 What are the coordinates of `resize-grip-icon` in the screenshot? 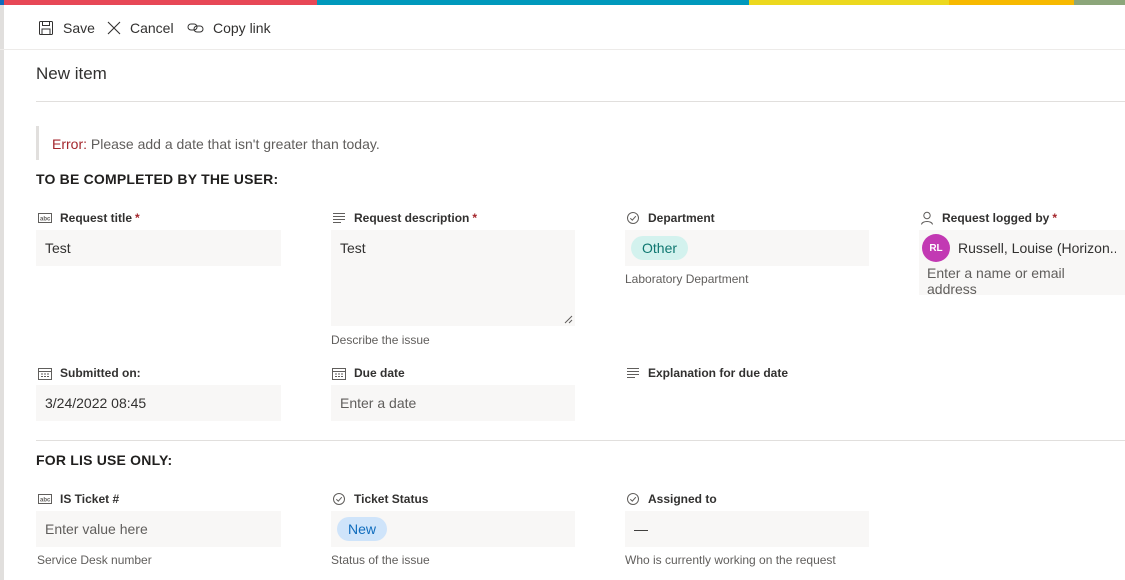 It's located at (568, 319).